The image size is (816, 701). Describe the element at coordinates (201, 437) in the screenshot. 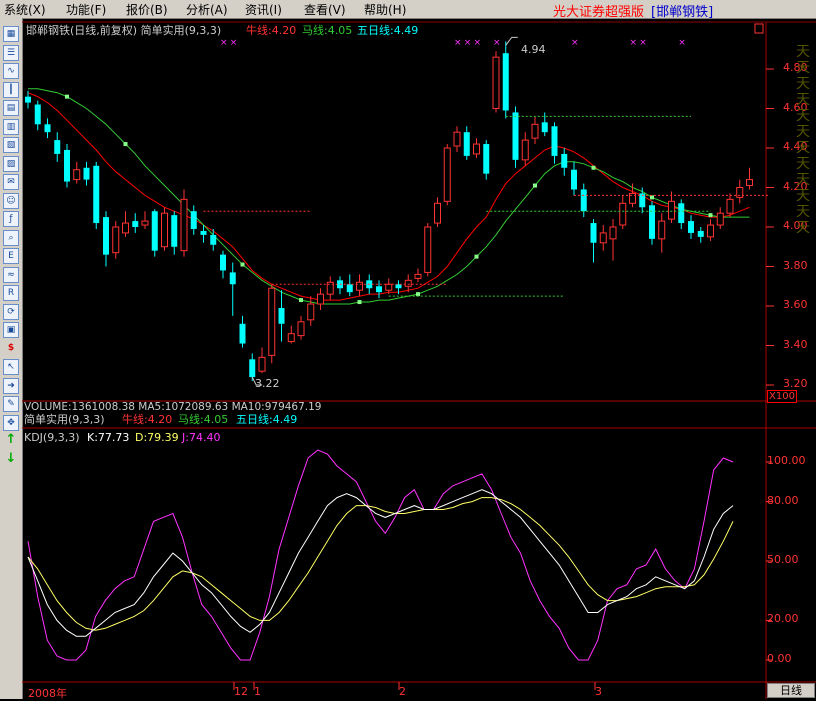

I see `kdj-j-value: J:74.40` at that location.